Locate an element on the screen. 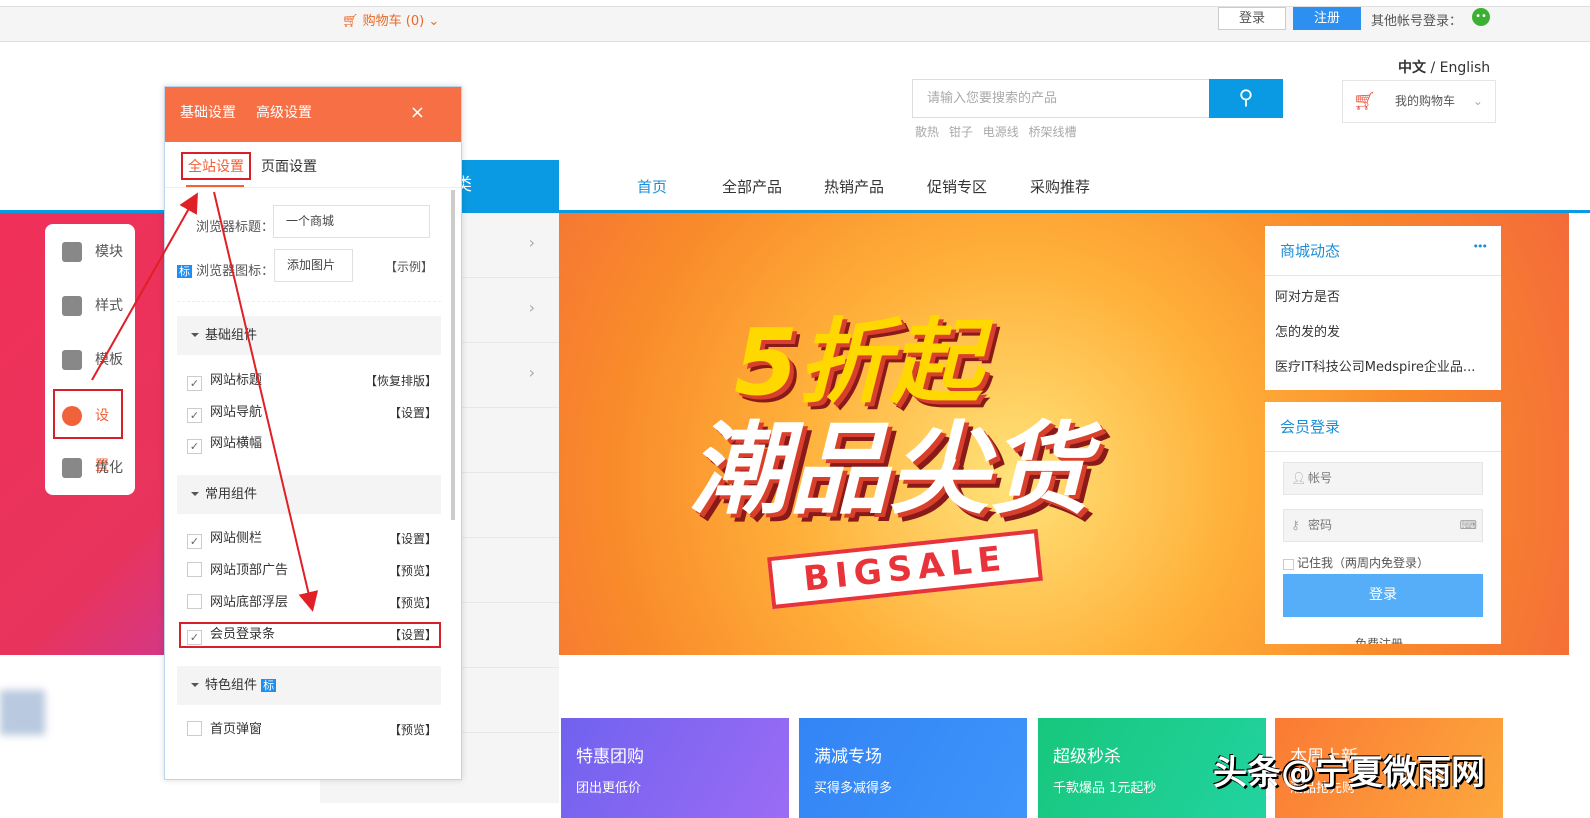  tool-templates: 模板 is located at coordinates (90, 360).